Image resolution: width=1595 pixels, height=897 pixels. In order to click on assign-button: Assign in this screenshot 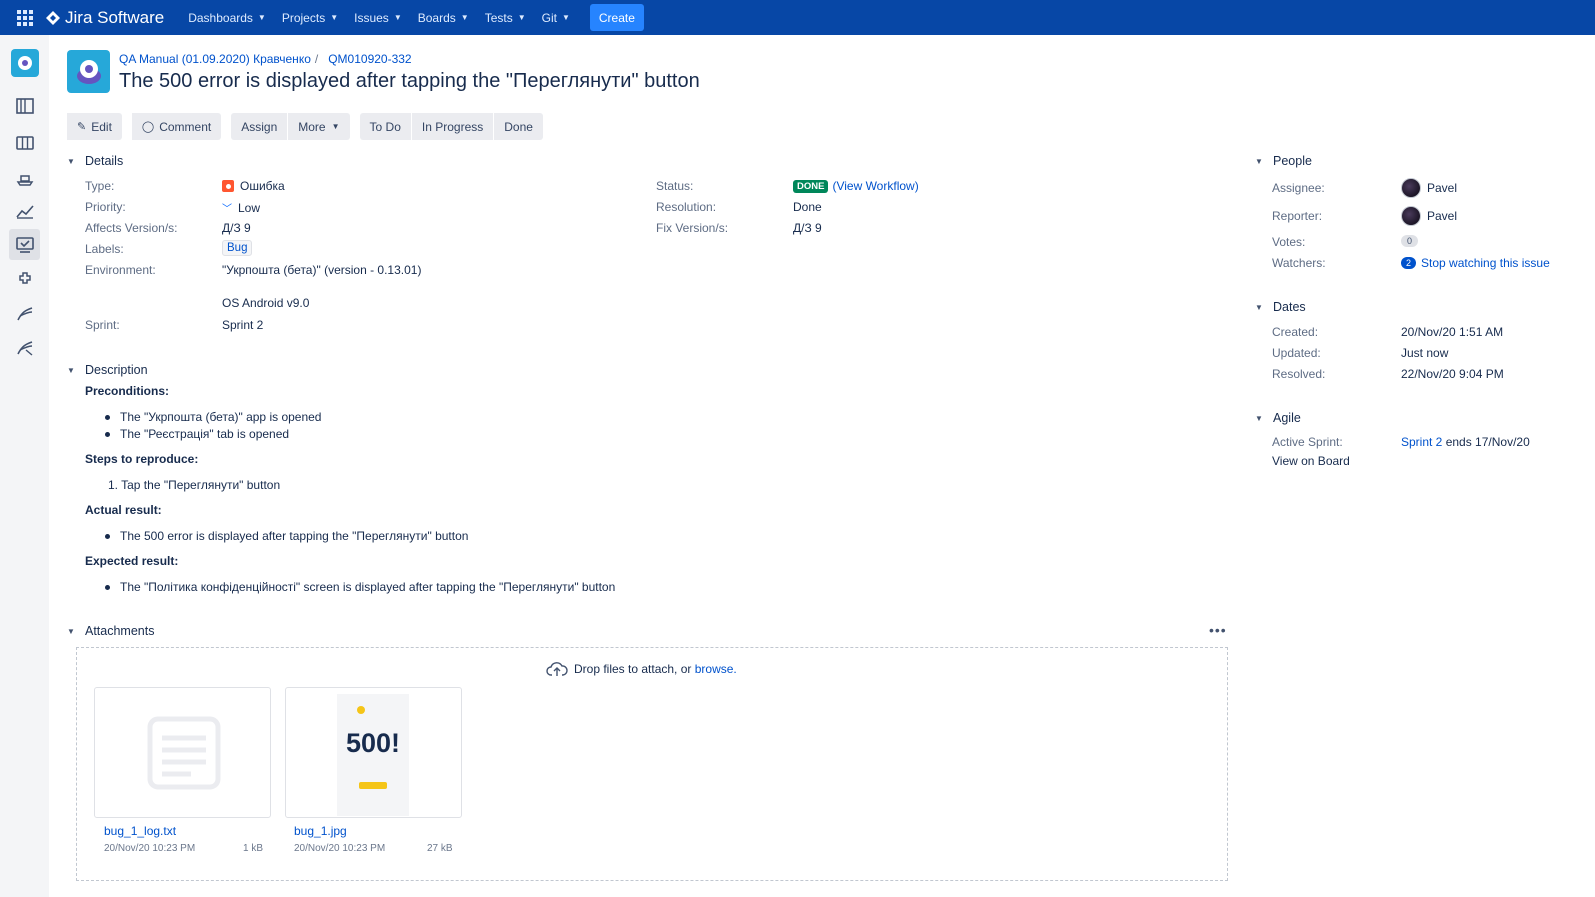, I will do `click(259, 126)`.